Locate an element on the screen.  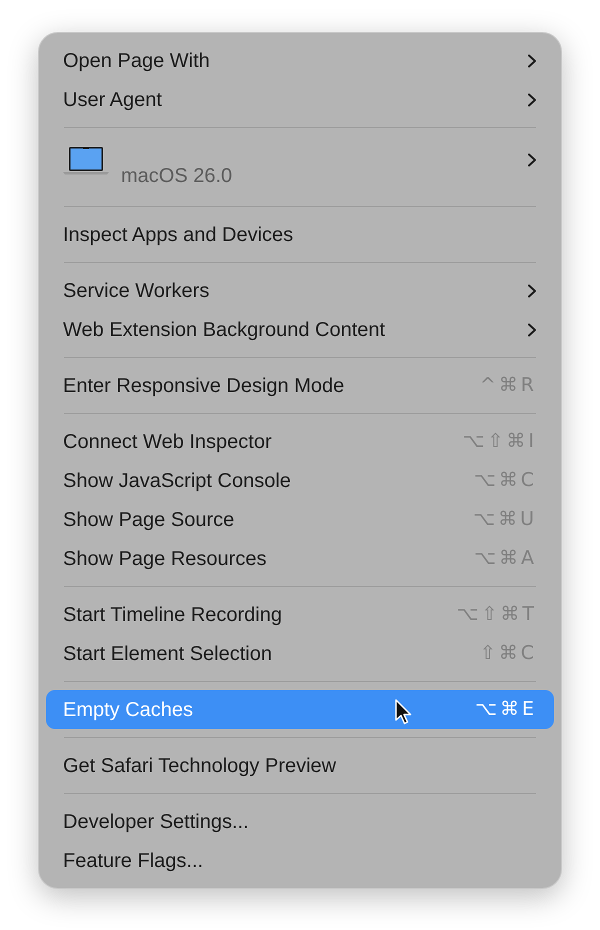
menu-item-label: Connect Web Inspector is located at coordinates (167, 442).